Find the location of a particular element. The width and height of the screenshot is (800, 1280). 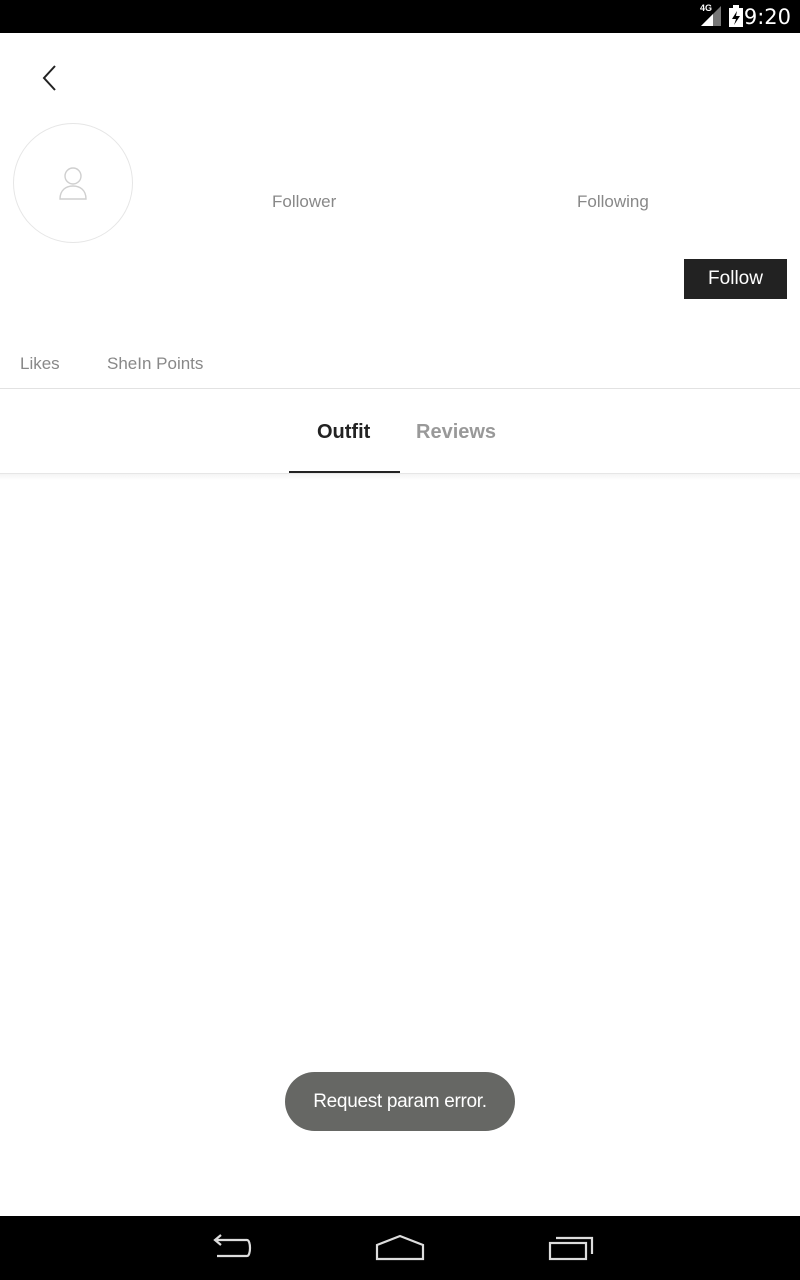

divider is located at coordinates (400, 388).